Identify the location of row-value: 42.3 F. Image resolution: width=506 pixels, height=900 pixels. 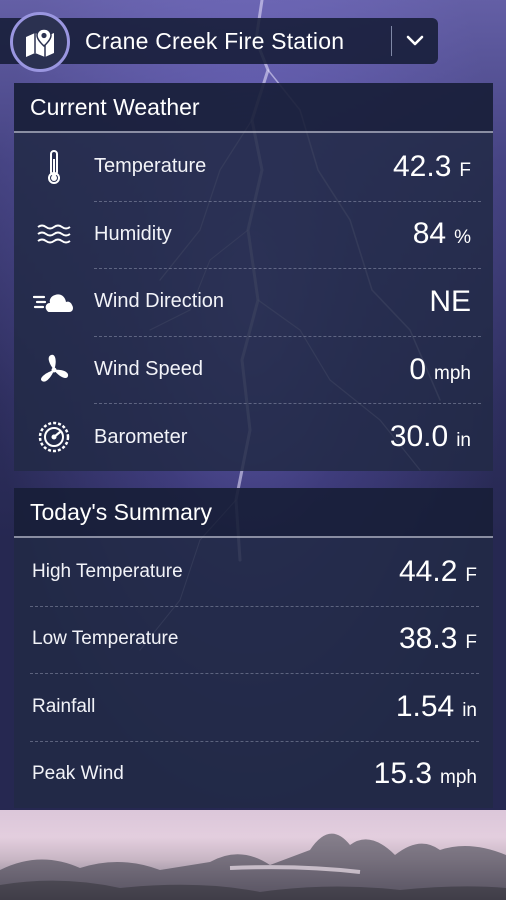
(432, 166).